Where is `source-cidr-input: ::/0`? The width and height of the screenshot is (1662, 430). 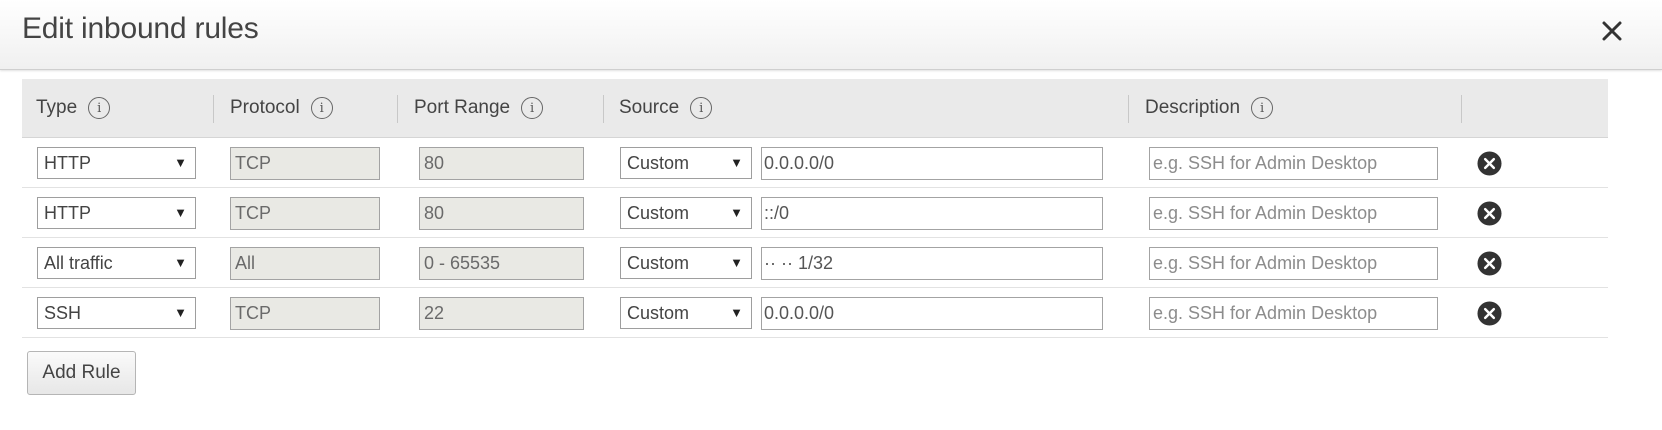 source-cidr-input: ::/0 is located at coordinates (932, 213).